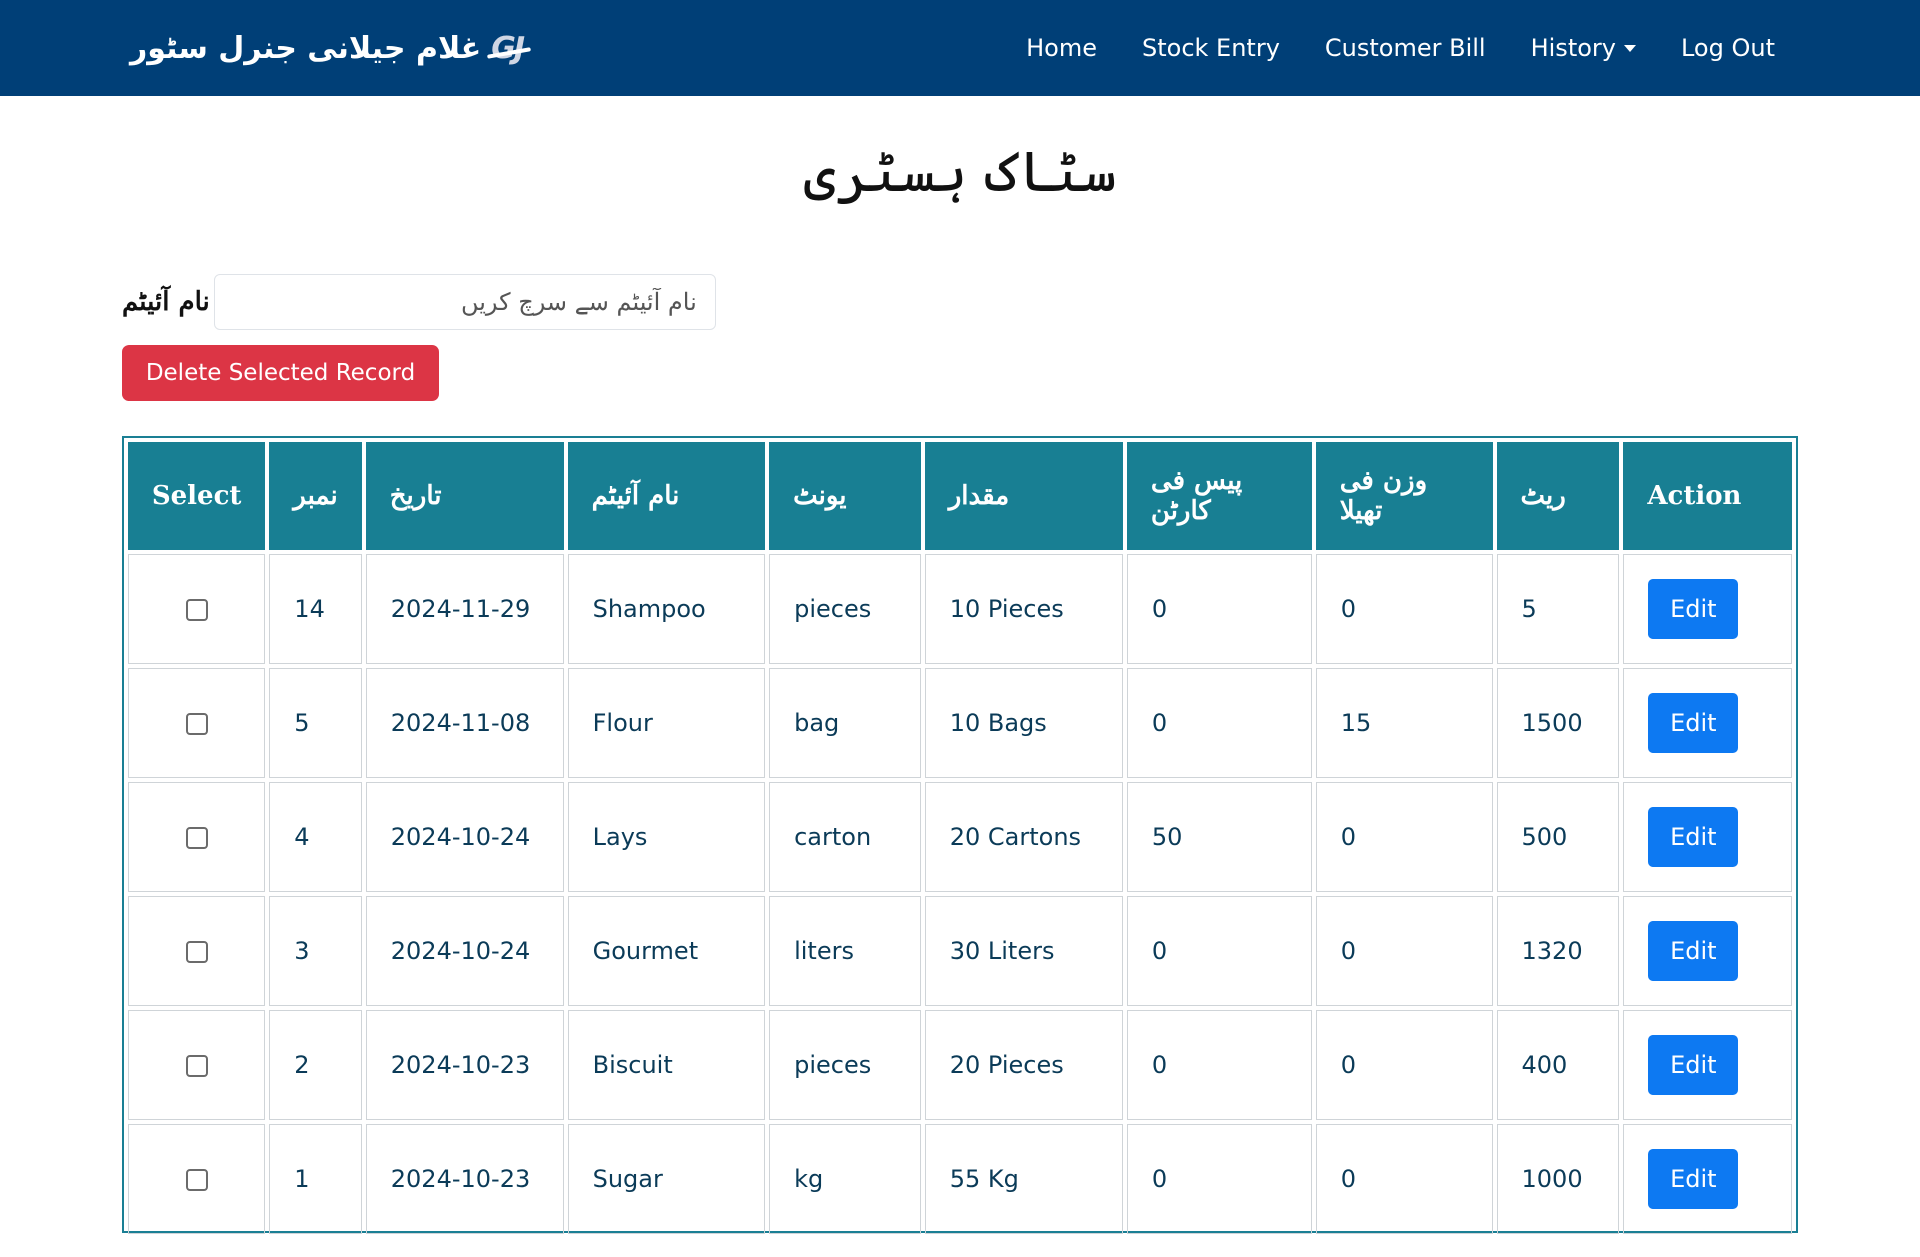  Describe the element at coordinates (315, 837) in the screenshot. I see `number-cell: 4` at that location.